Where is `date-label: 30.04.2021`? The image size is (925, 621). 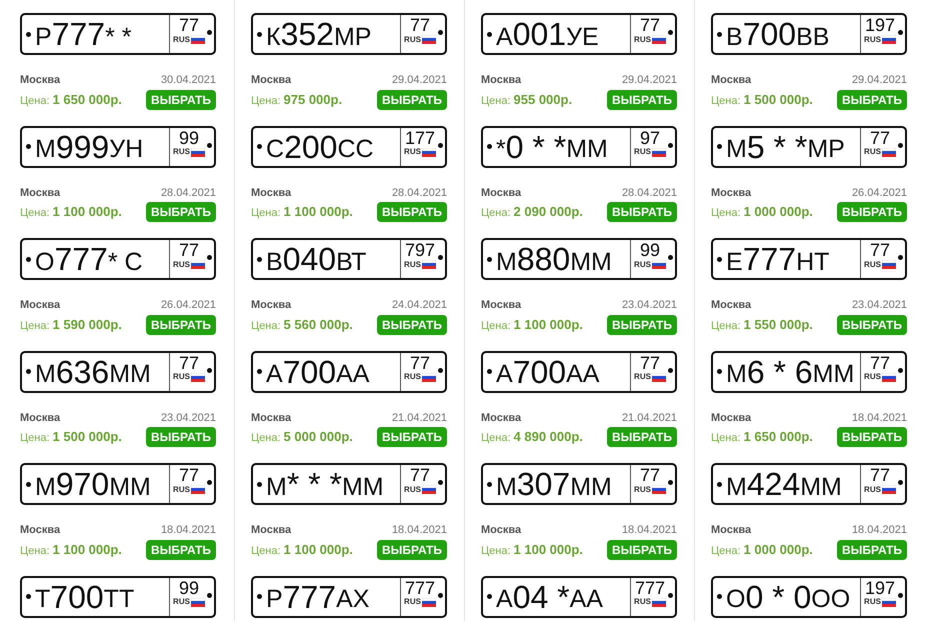
date-label: 30.04.2021 is located at coordinates (188, 80).